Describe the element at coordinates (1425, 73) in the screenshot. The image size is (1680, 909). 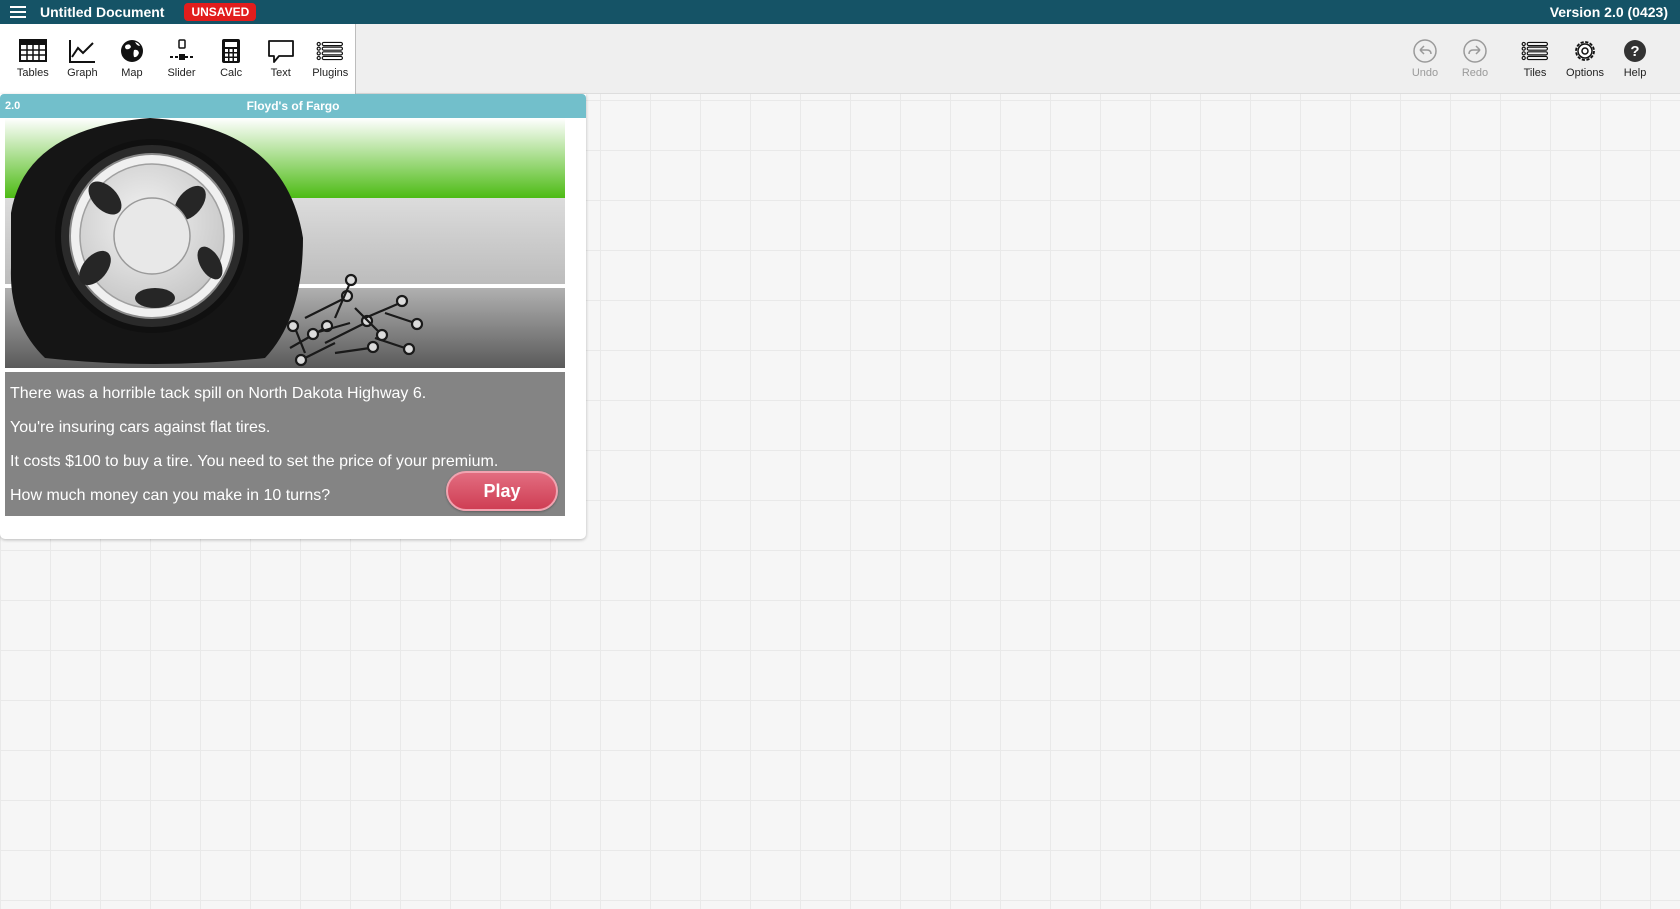
I see `undo-label: Undo` at that location.